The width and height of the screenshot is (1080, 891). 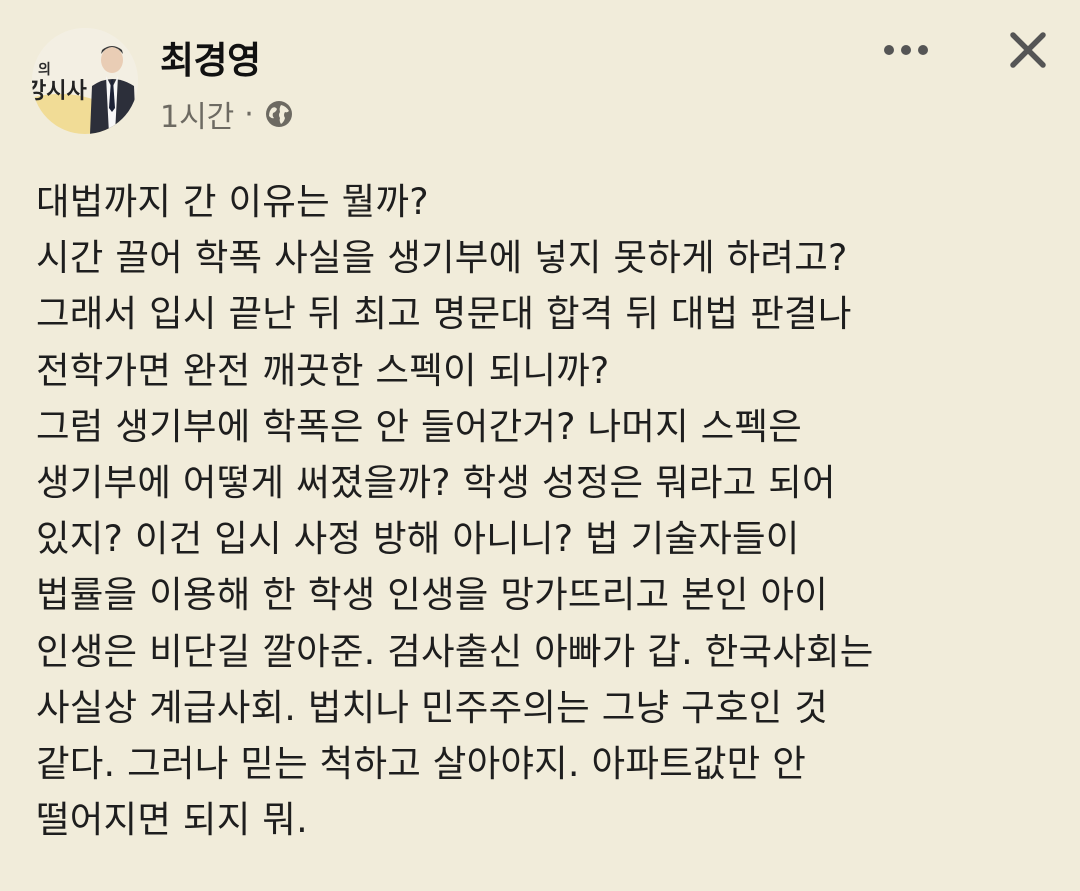 I want to click on post-timestamp: 1시간, so click(x=197, y=114).